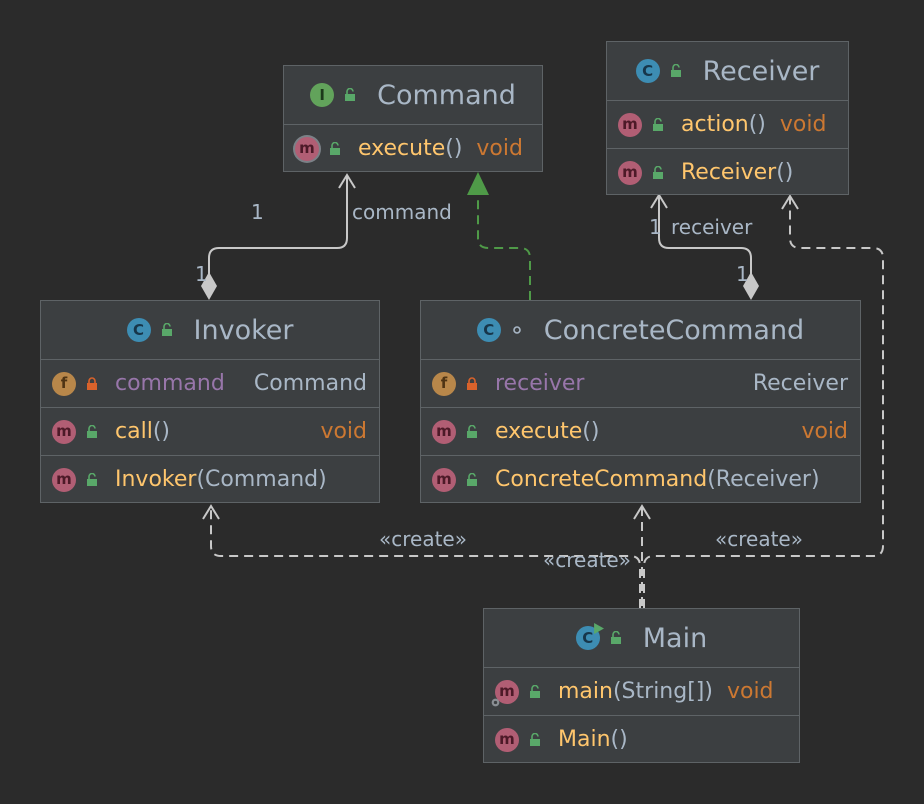  What do you see at coordinates (156, 479) in the screenshot?
I see `method-name: Invoker` at bounding box center [156, 479].